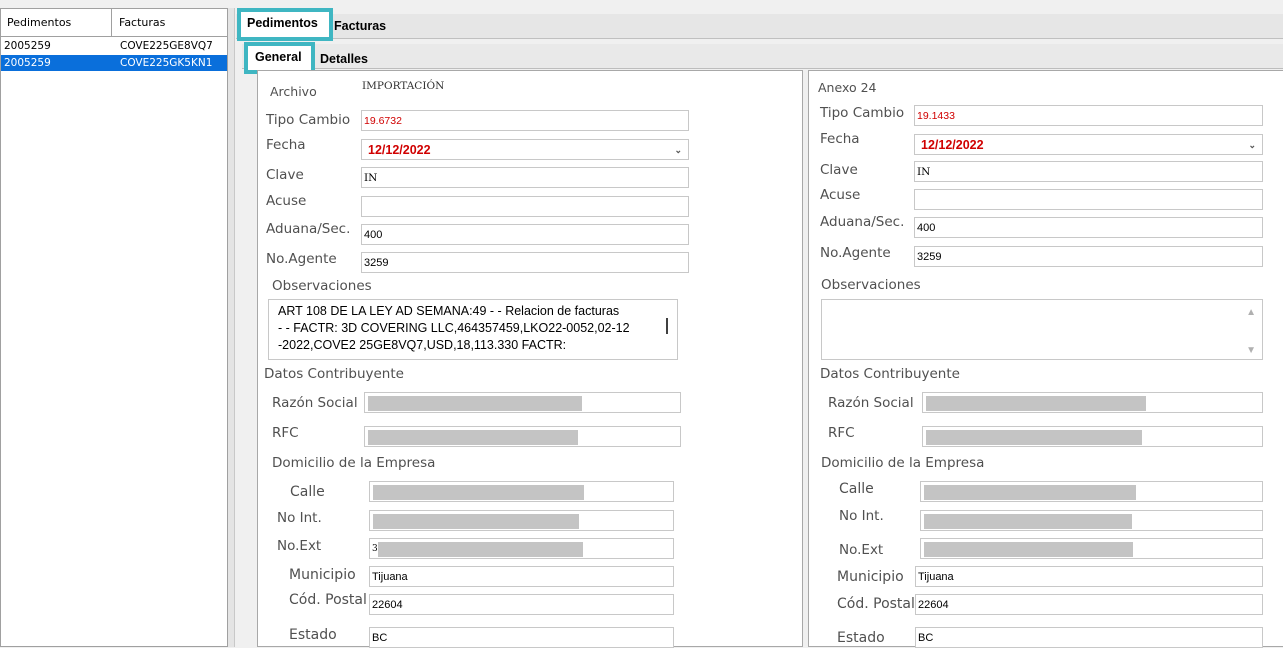  I want to click on no-ext-field: 3, so click(521, 548).